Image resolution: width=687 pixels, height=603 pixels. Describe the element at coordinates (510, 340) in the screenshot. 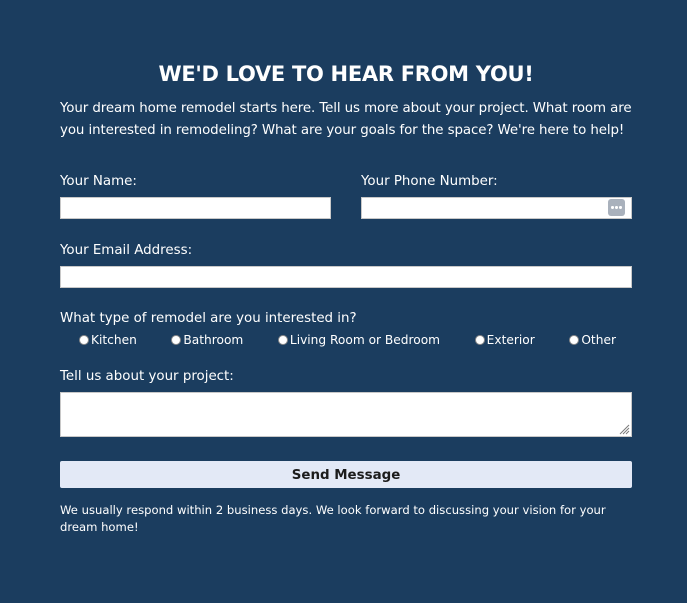

I see `radio-option-label: Exterior` at that location.